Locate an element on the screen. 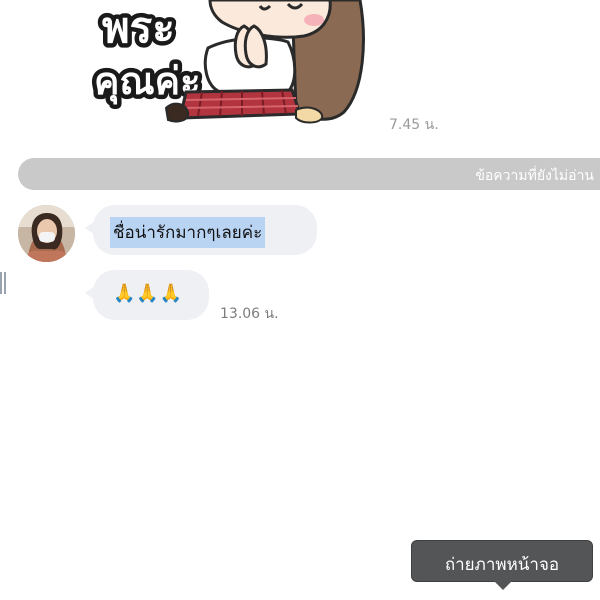 This screenshot has width=600, height=600. drag-handle-icon is located at coordinates (3, 283).